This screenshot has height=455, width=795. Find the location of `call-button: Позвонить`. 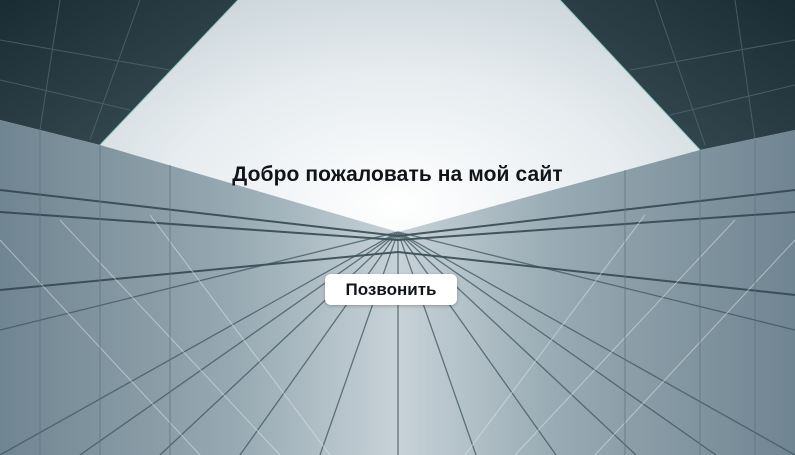

call-button: Позвонить is located at coordinates (391, 289).